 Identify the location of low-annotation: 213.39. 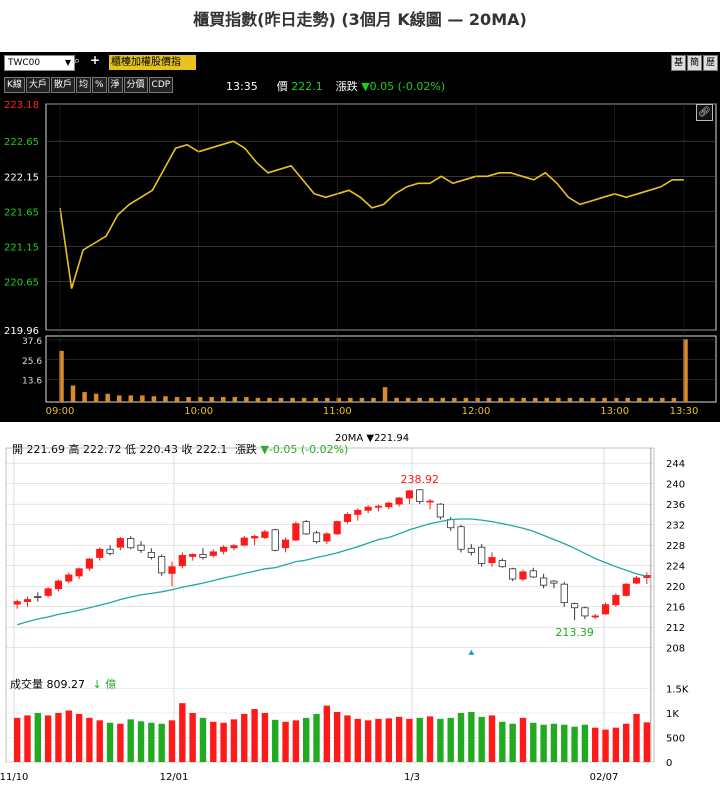
(574, 632).